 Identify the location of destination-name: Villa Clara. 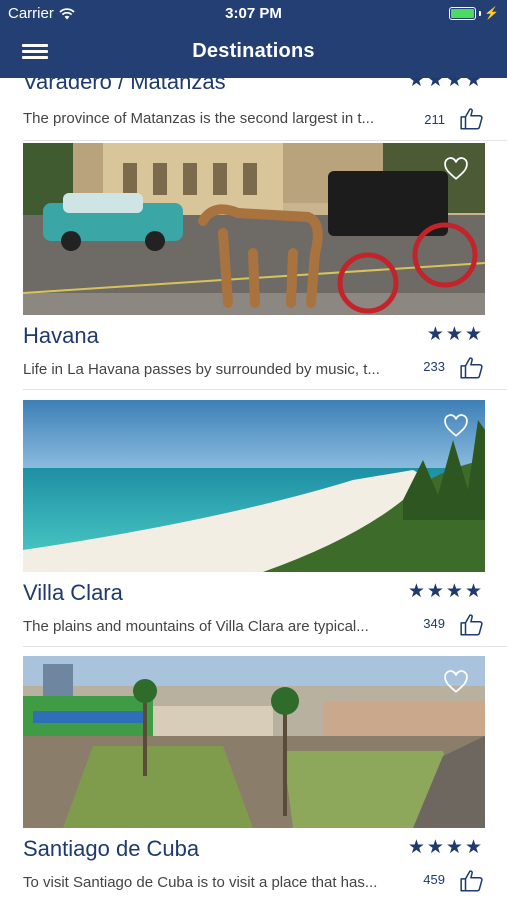
(73, 592).